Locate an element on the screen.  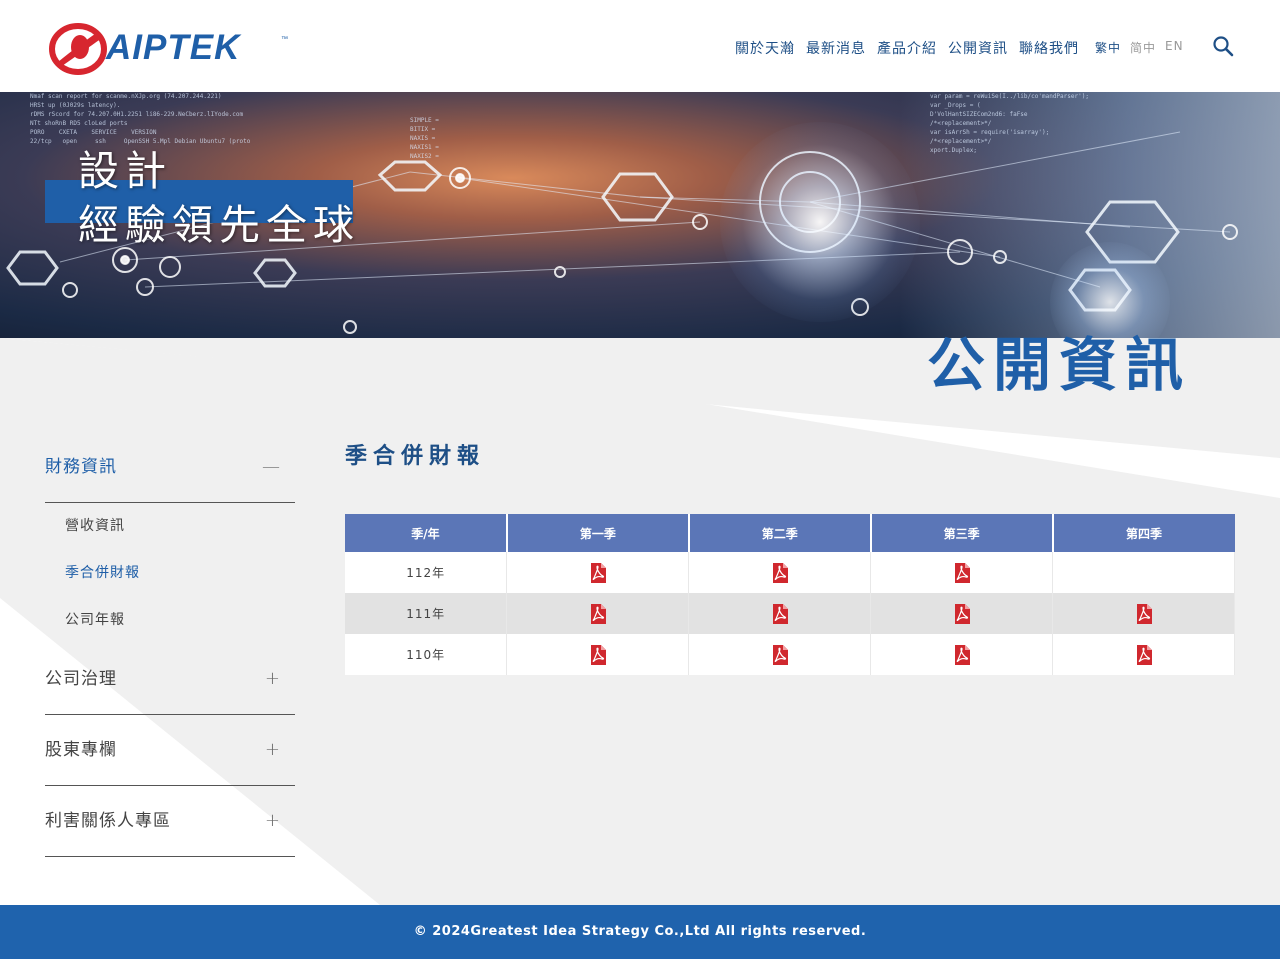
quarterly-report-table: 季/年 第一季 第二季 第三季 第四季 112年 111年 110年 is located at coordinates (790, 594).